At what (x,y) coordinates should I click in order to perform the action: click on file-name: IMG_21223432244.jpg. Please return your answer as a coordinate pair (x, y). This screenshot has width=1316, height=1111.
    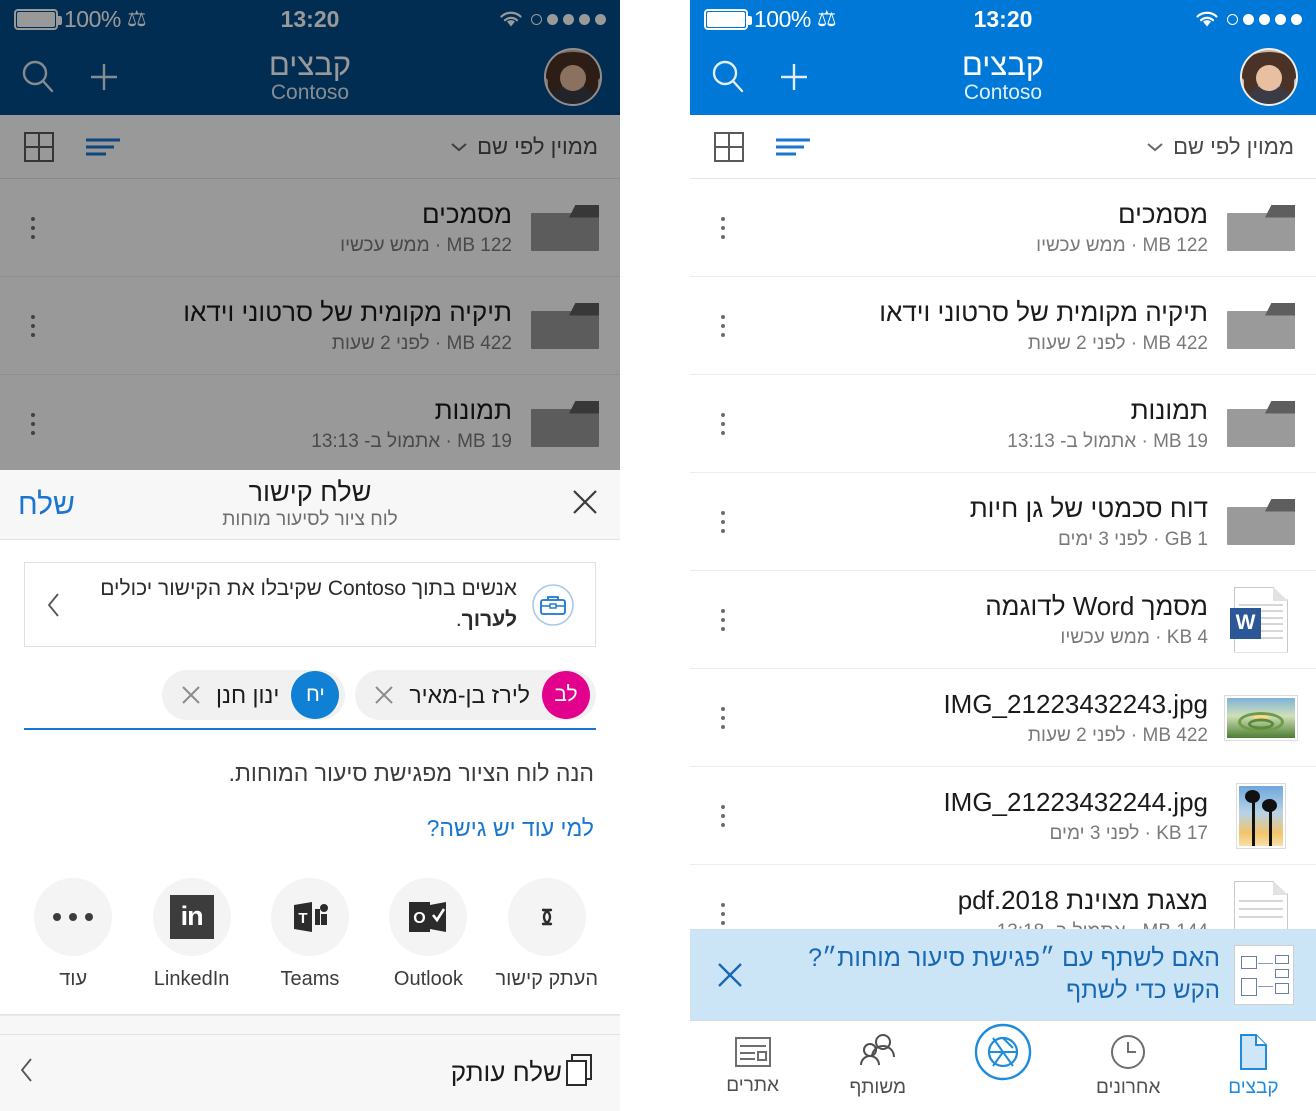
    Looking at the image, I should click on (1075, 801).